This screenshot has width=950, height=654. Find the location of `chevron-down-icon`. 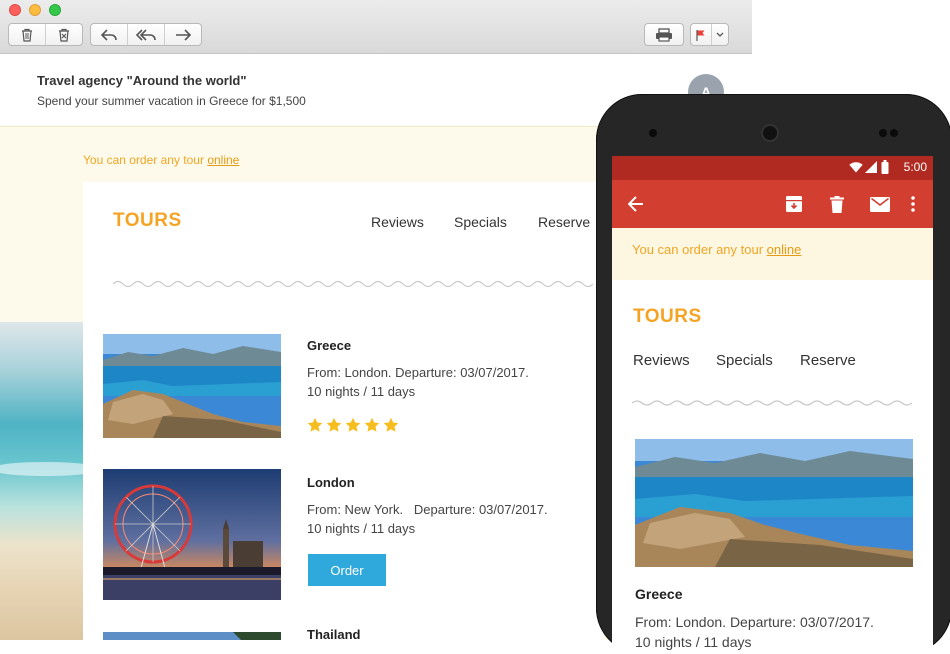

chevron-down-icon is located at coordinates (720, 34).